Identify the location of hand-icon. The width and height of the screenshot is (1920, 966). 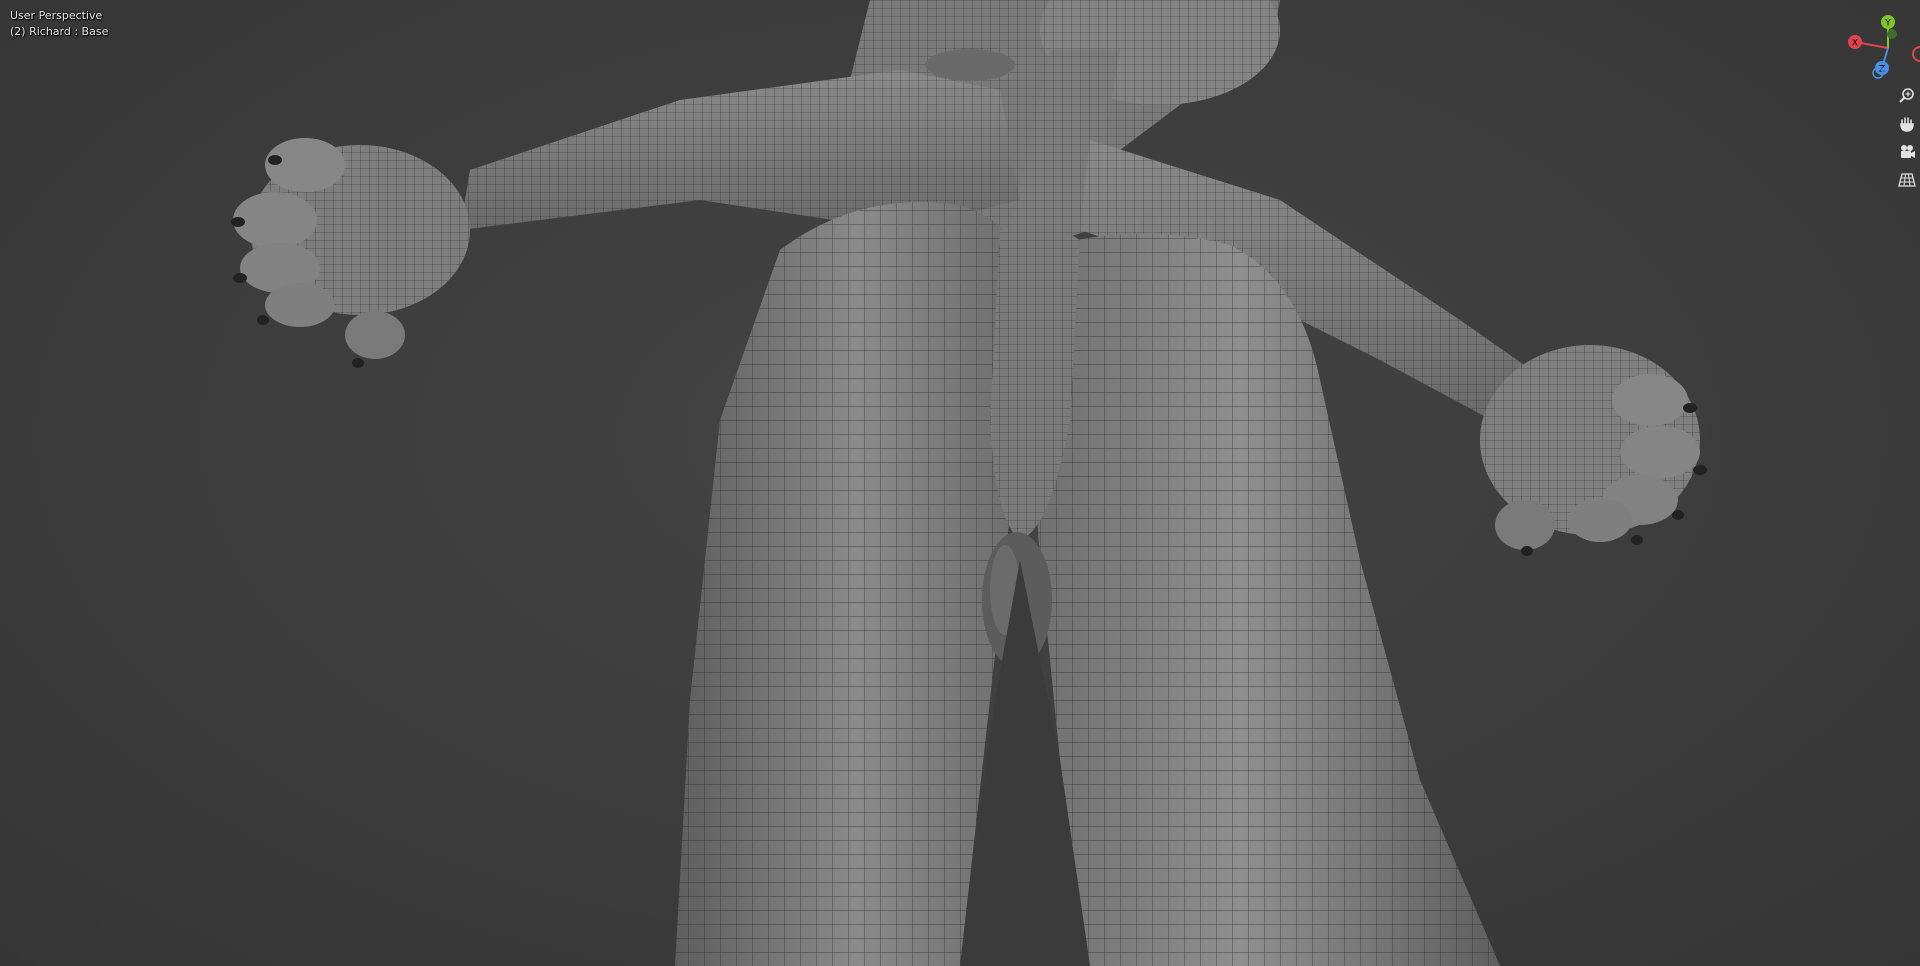
(1907, 124).